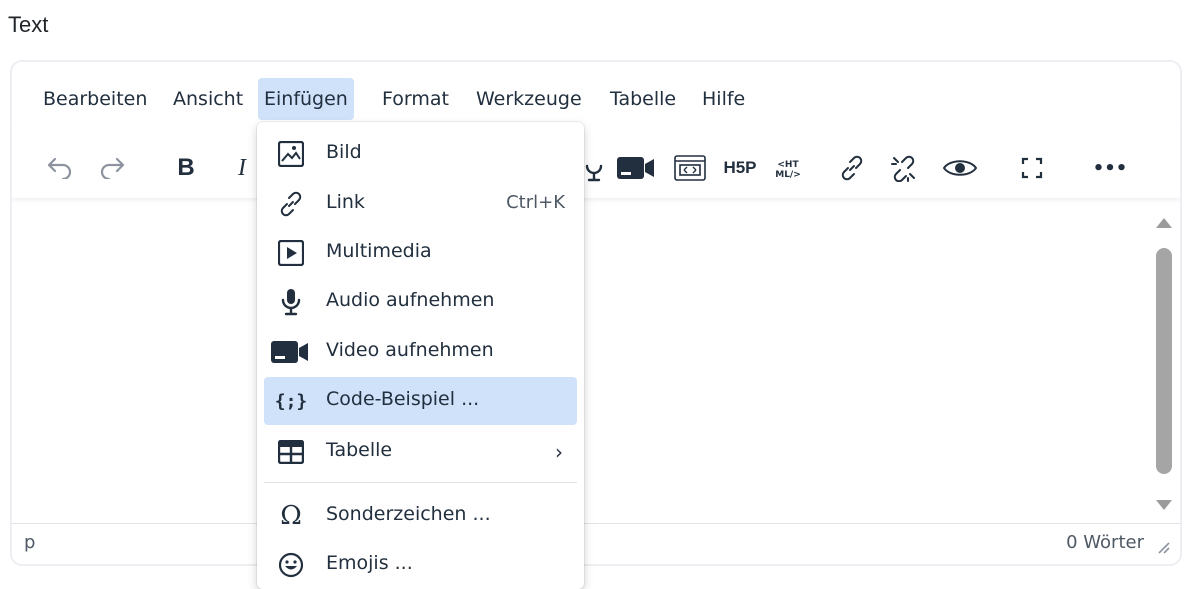 Image resolution: width=1200 pixels, height=589 pixels. I want to click on embed-icon, so click(690, 168).